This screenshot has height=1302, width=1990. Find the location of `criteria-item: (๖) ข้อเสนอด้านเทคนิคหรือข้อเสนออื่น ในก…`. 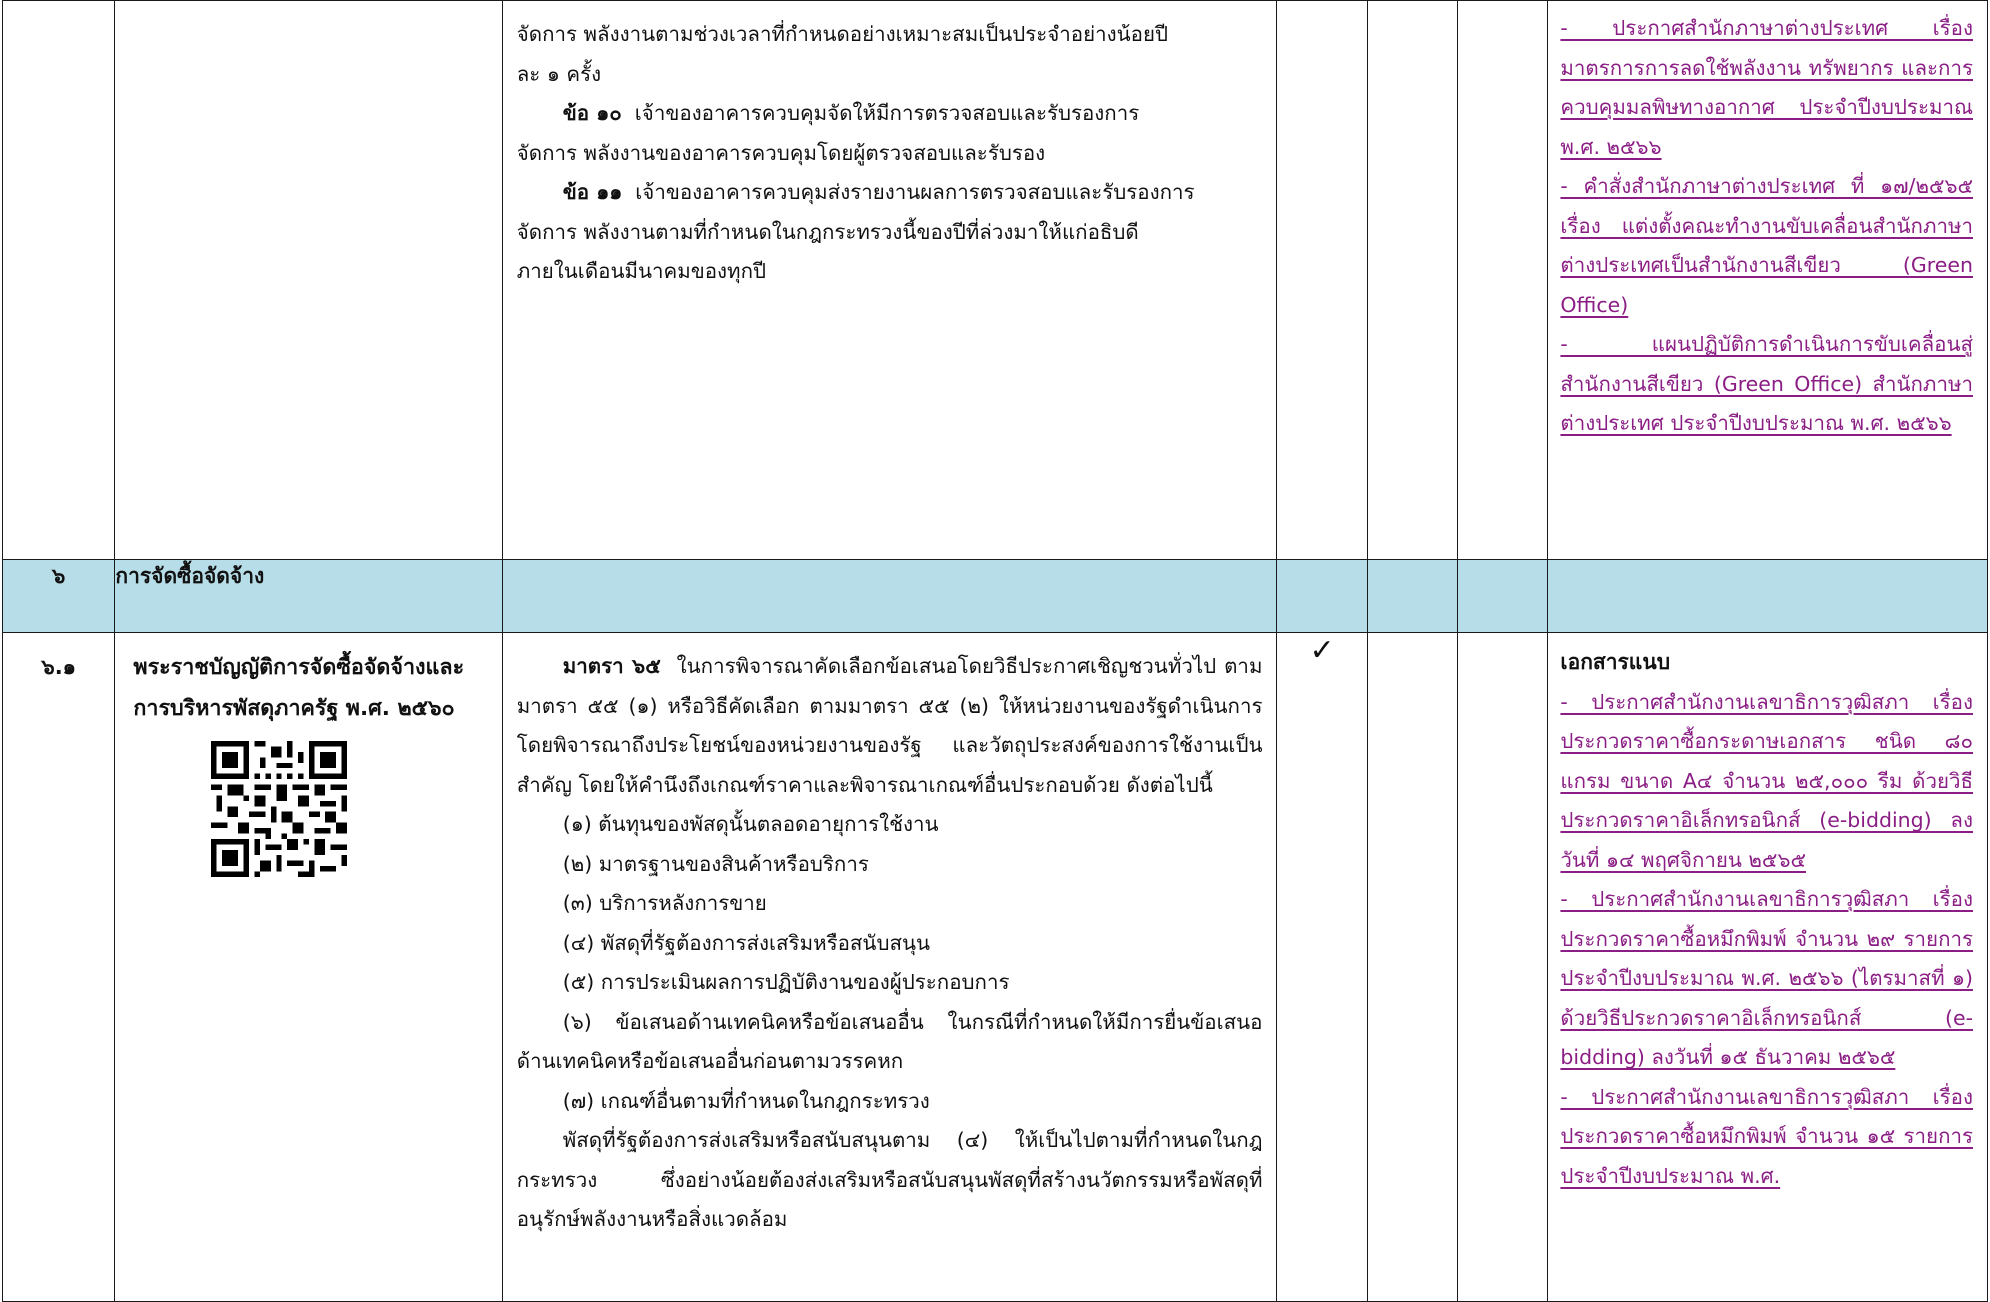

criteria-item: (๖) ข้อเสนอด้านเทคนิคหรือข้อเสนออื่น ในก… is located at coordinates (889, 1041).